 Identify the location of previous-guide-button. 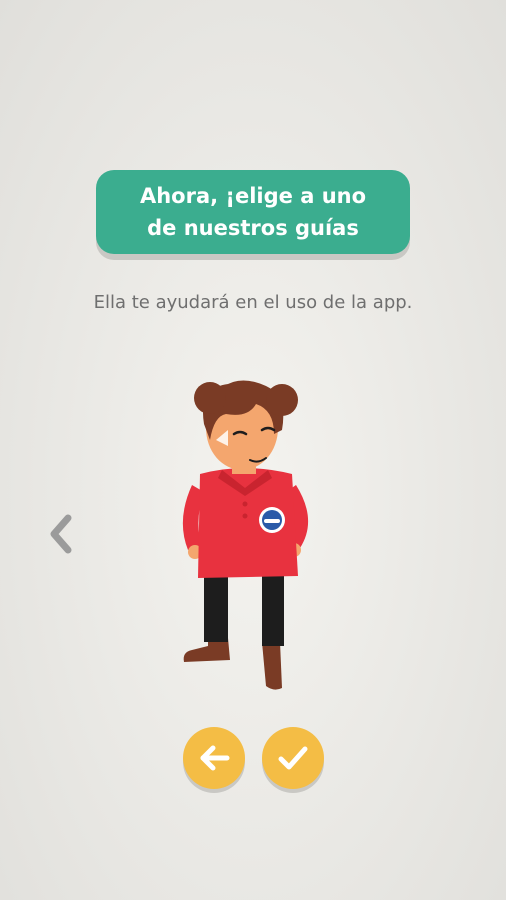
(61, 534).